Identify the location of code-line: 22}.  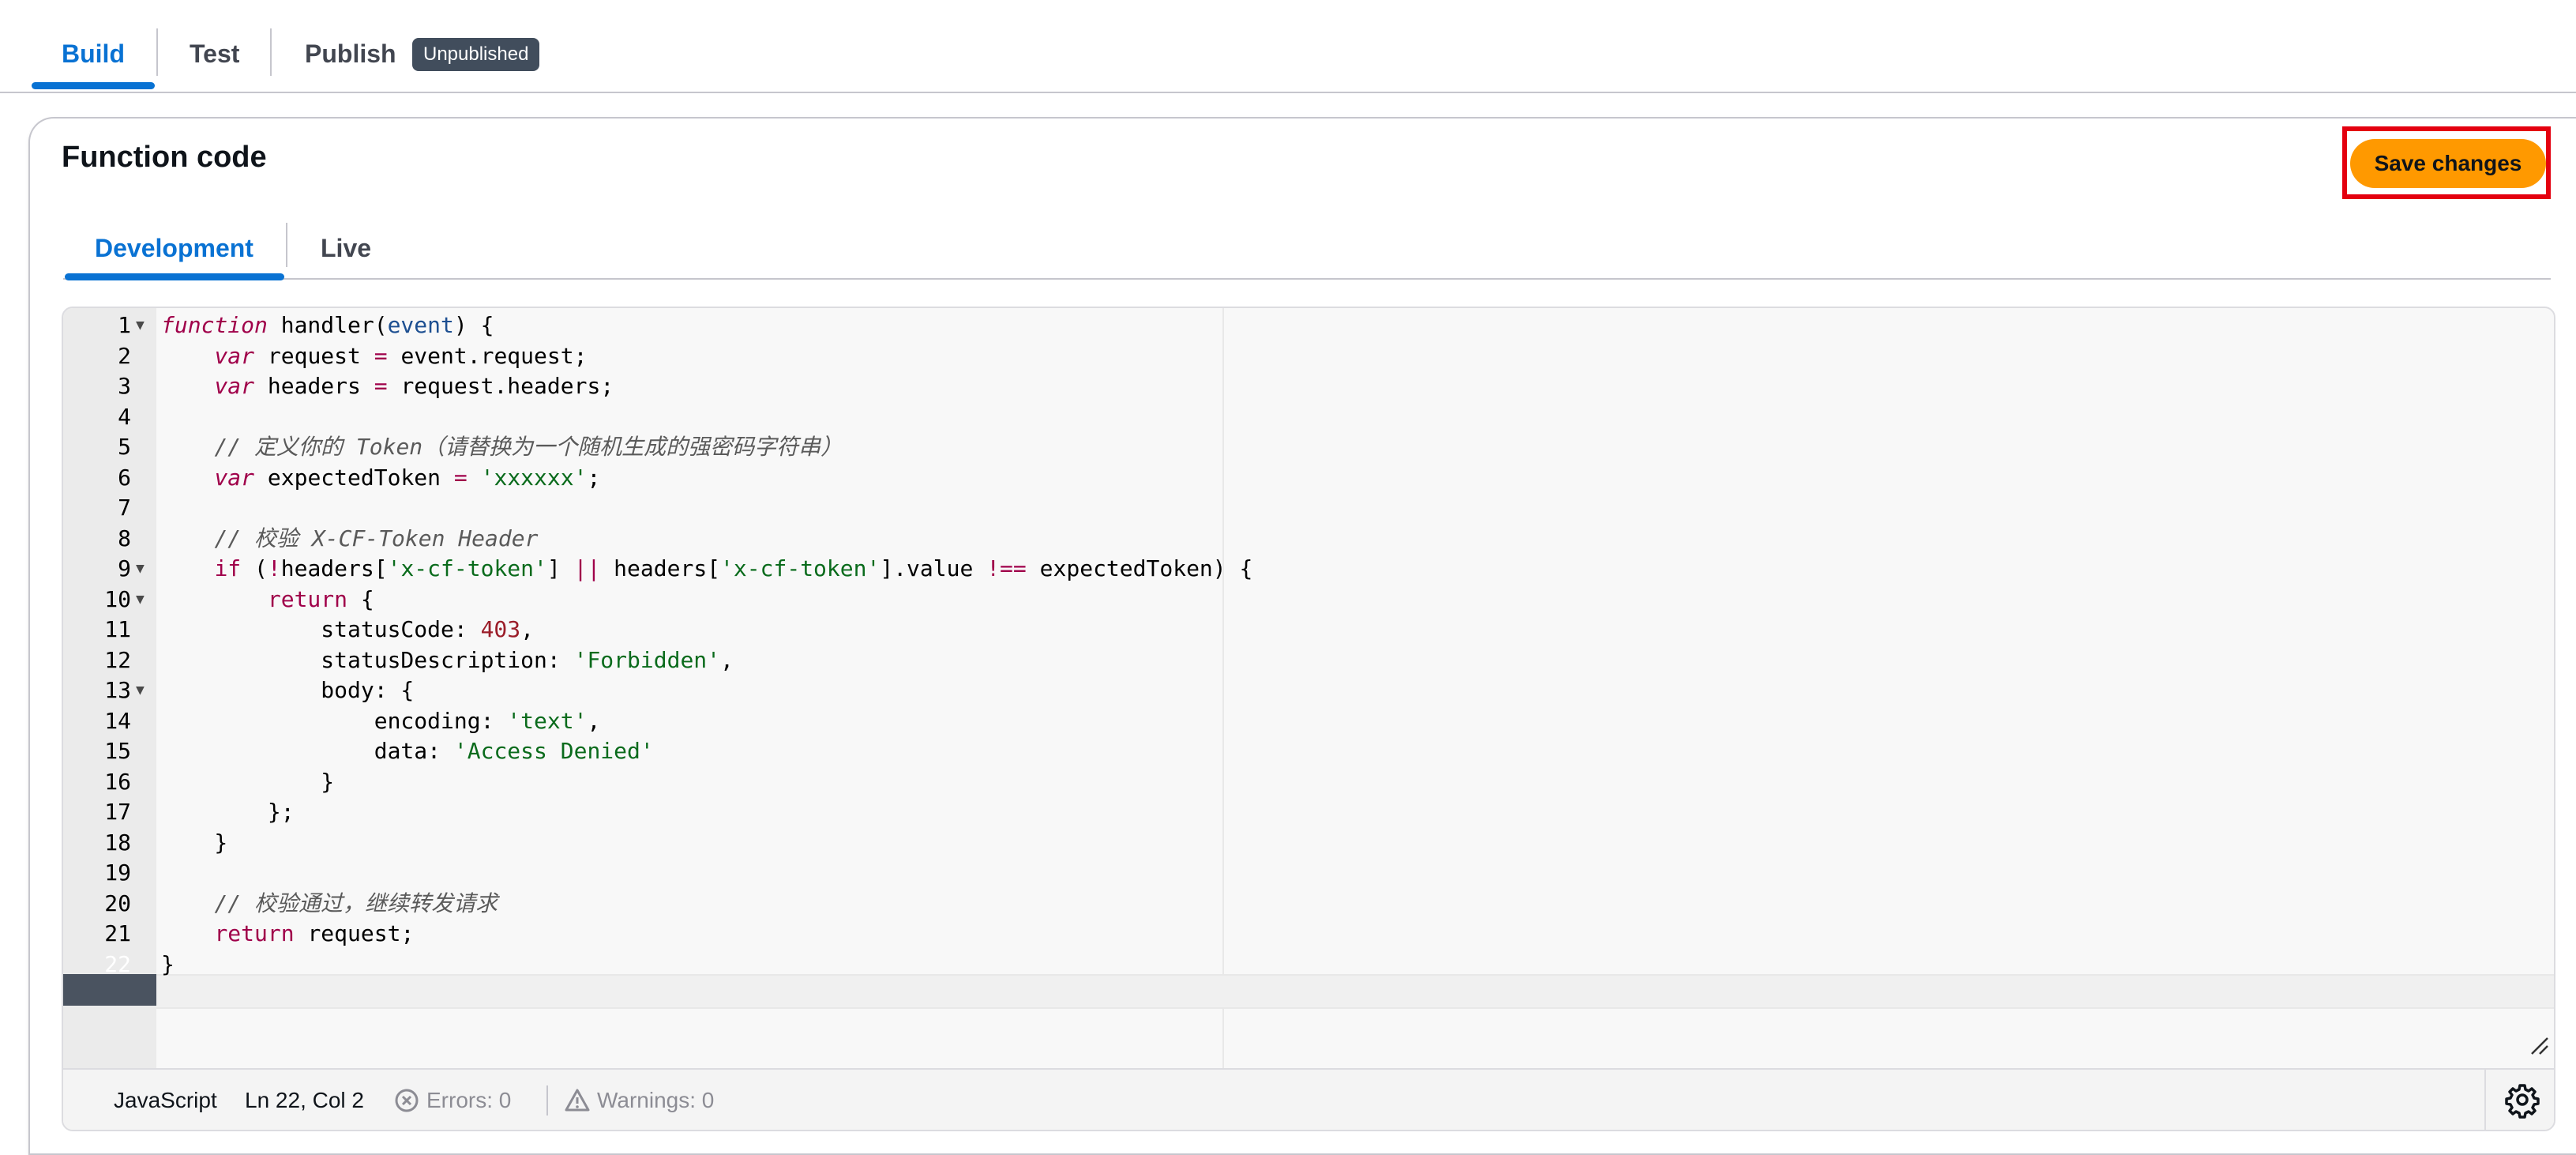
(1308, 964).